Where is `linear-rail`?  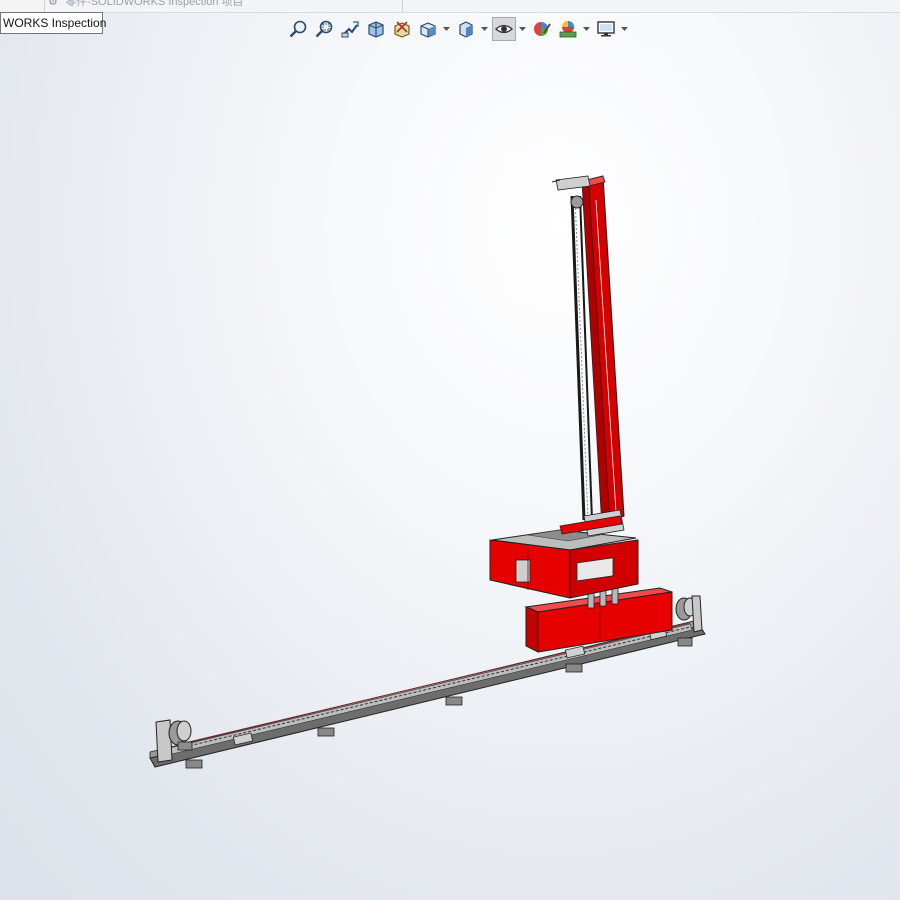 linear-rail is located at coordinates (427, 694).